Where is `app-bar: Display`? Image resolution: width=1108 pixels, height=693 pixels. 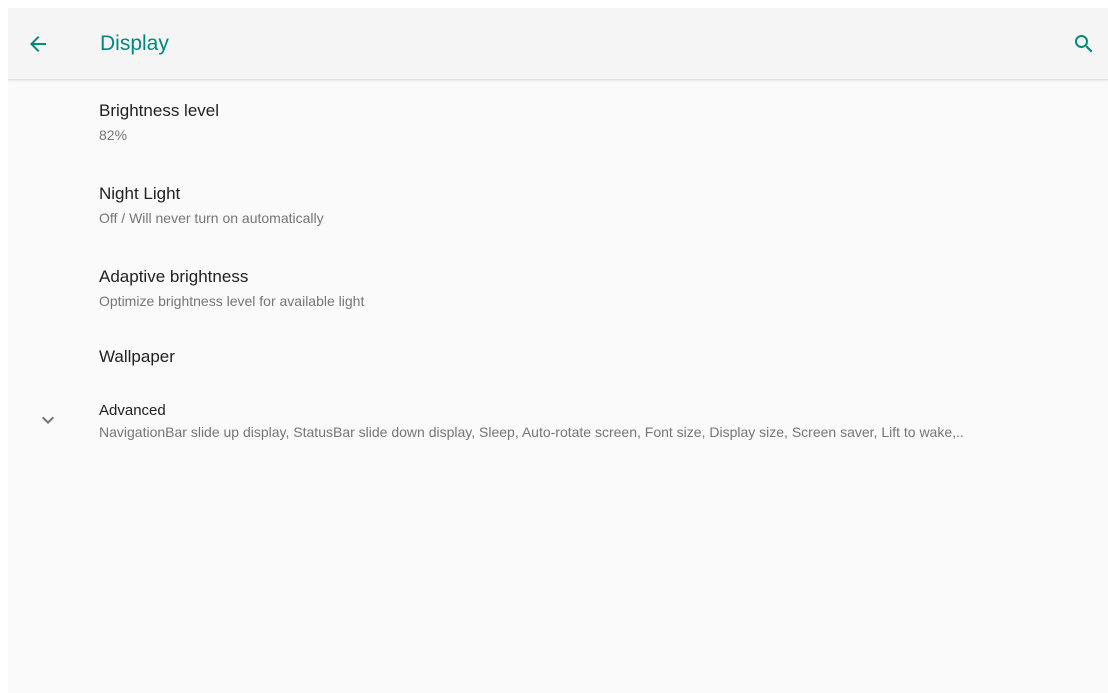 app-bar: Display is located at coordinates (558, 44).